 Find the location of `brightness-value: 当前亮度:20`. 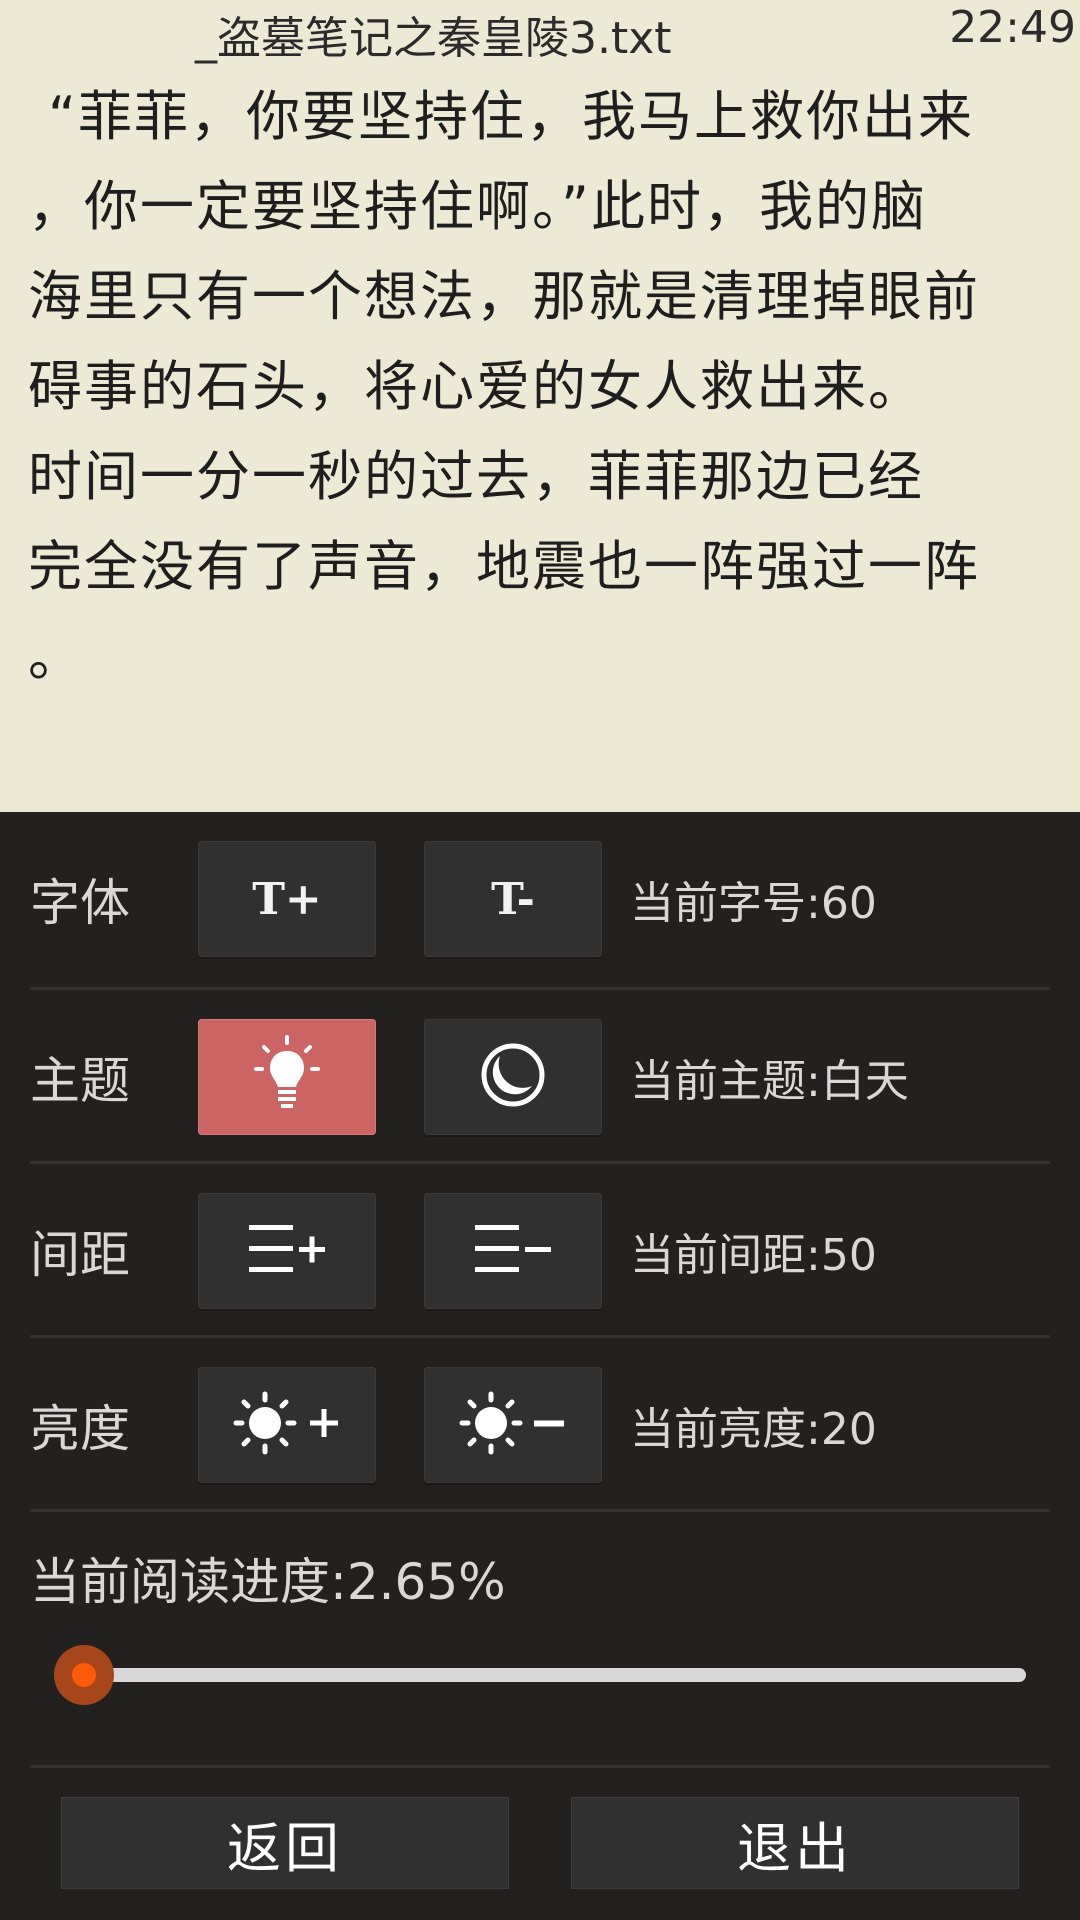

brightness-value: 当前亮度:20 is located at coordinates (753, 1429).